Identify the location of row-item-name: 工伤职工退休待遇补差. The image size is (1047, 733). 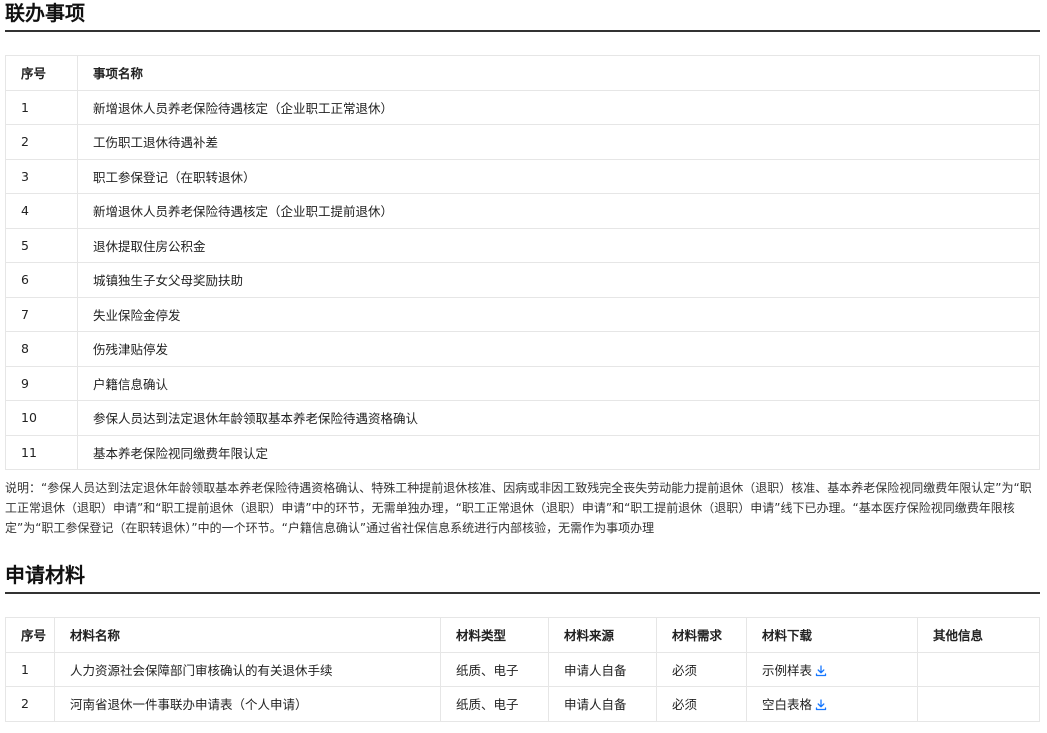
(558, 142).